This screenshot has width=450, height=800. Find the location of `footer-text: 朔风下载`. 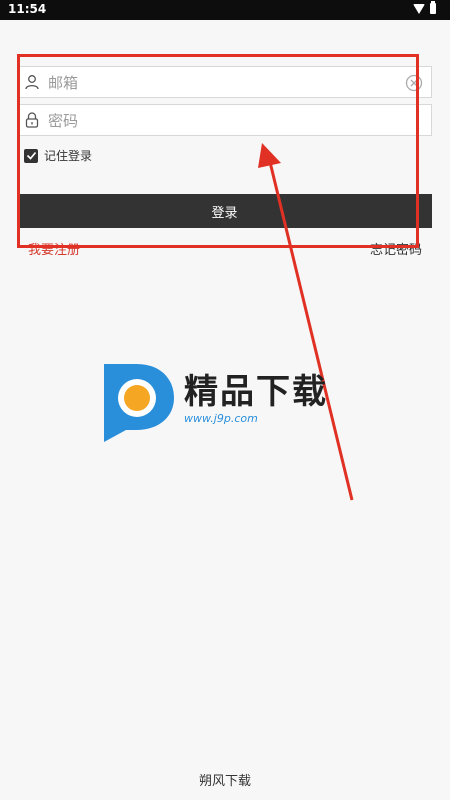

footer-text: 朔风下载 is located at coordinates (224, 781).